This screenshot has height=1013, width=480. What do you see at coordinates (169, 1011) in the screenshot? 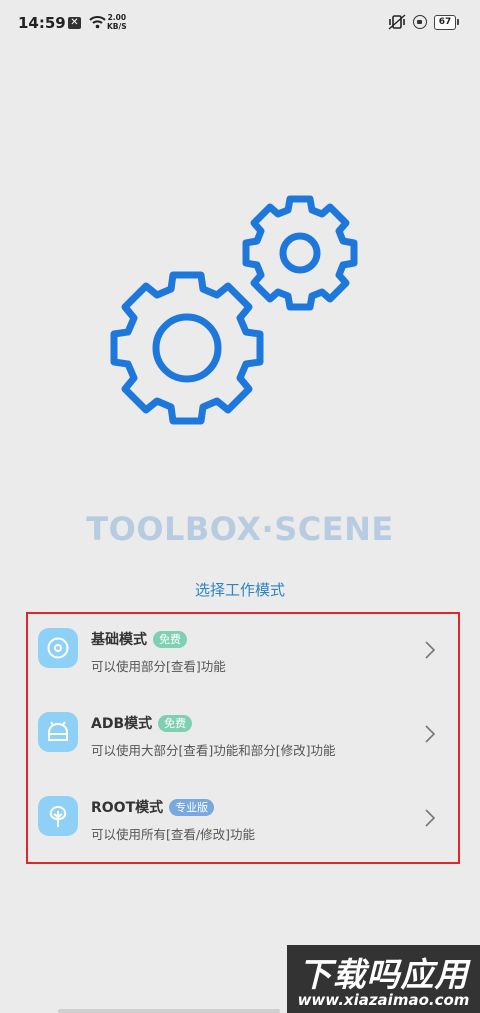
I see `gesture-nav-bar` at bounding box center [169, 1011].